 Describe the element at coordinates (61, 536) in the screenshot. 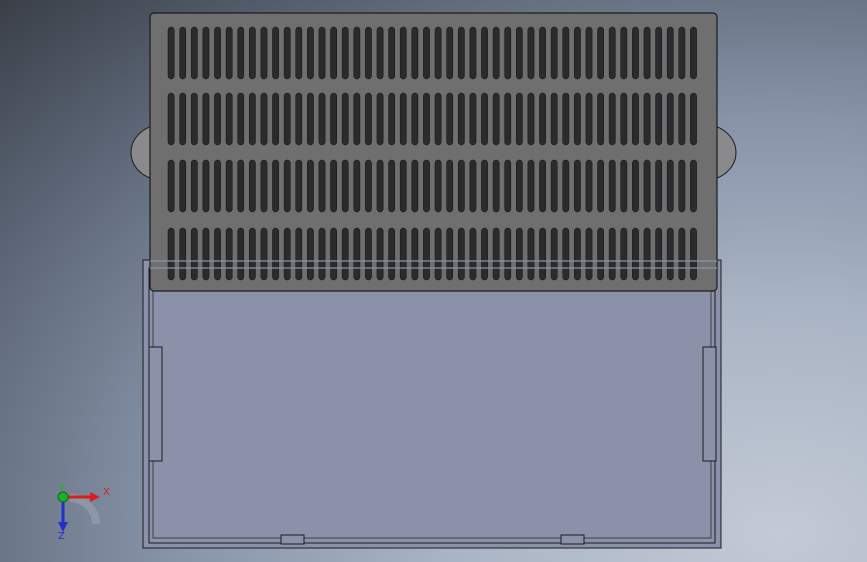

I see `triad-z-label: Z` at that location.